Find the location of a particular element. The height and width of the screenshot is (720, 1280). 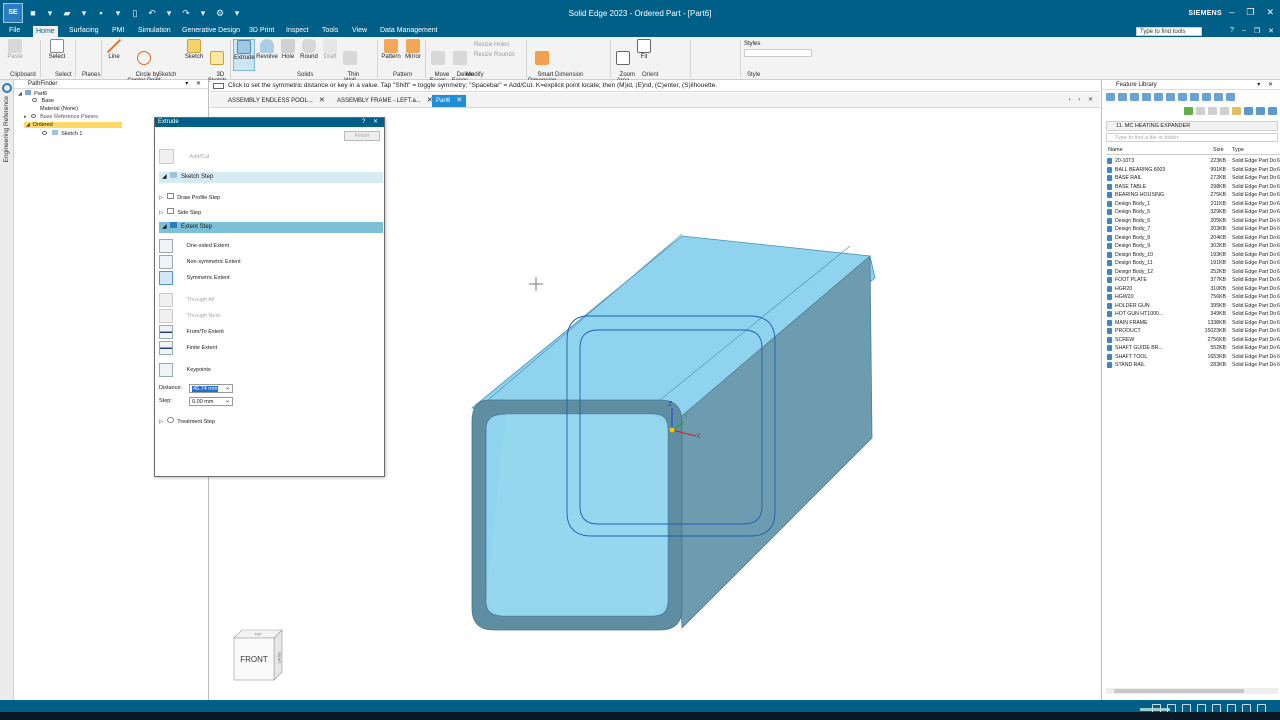

tab-3d-print: 3D Print is located at coordinates (261, 30).